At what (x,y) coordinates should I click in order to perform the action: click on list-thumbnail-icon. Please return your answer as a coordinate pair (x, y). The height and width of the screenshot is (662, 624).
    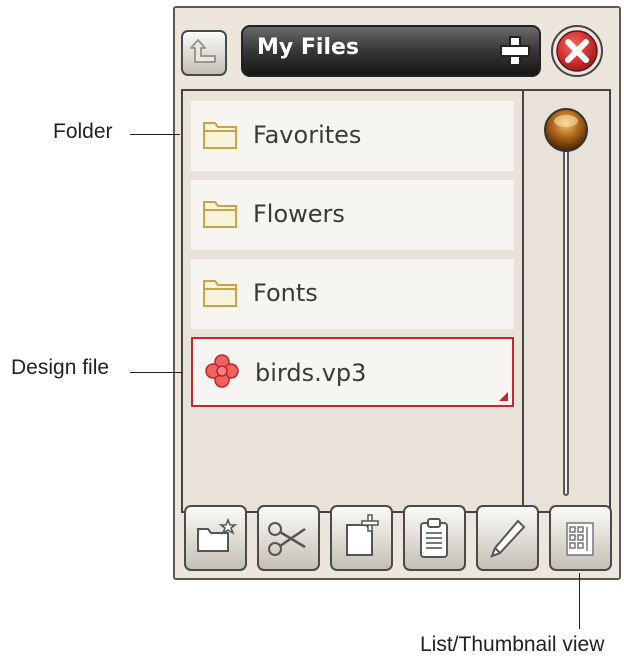
    Looking at the image, I should click on (580, 539).